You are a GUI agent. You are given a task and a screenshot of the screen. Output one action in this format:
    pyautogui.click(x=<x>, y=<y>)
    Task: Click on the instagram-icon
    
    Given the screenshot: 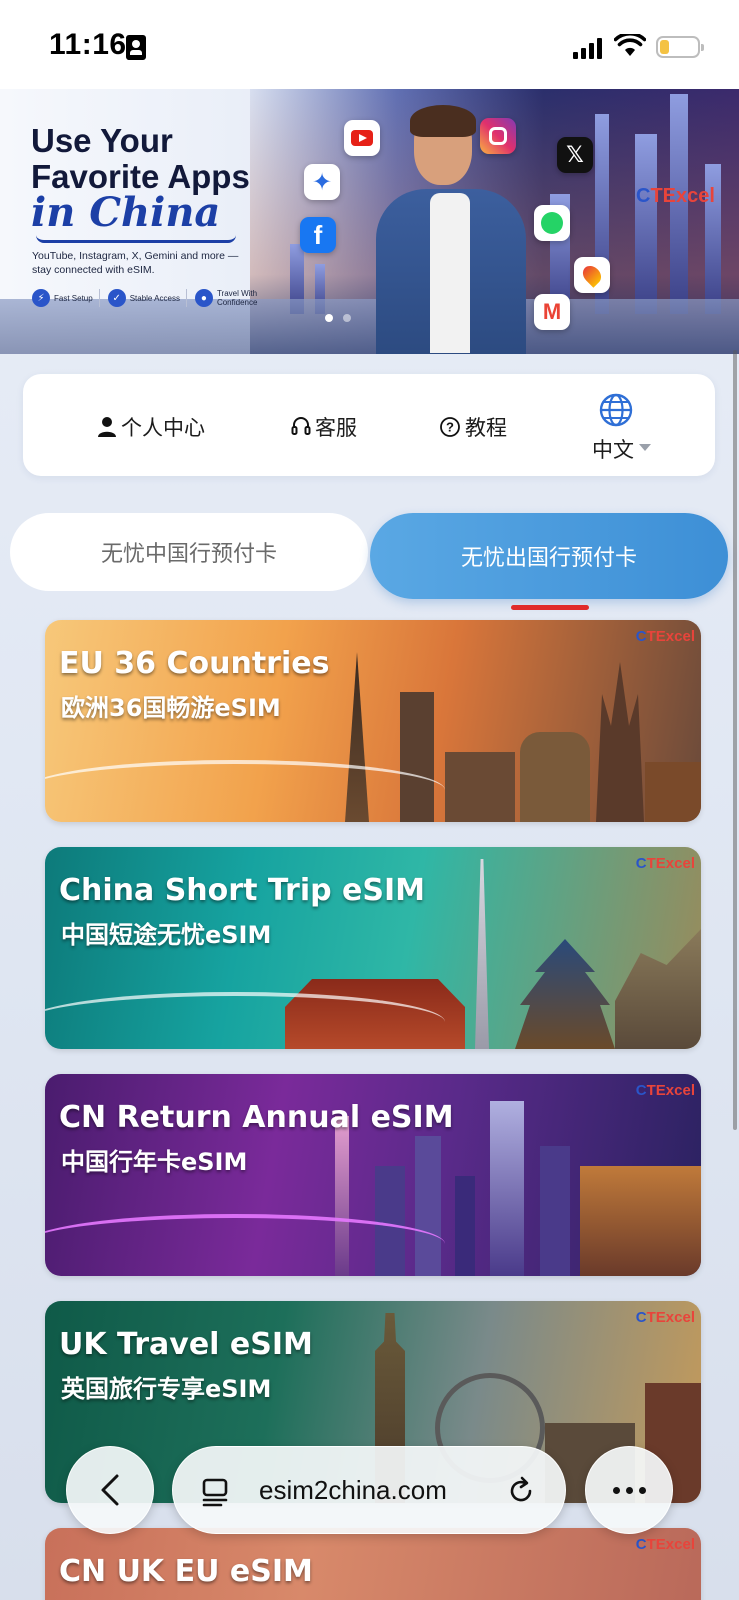 What is the action you would take?
    pyautogui.click(x=498, y=136)
    